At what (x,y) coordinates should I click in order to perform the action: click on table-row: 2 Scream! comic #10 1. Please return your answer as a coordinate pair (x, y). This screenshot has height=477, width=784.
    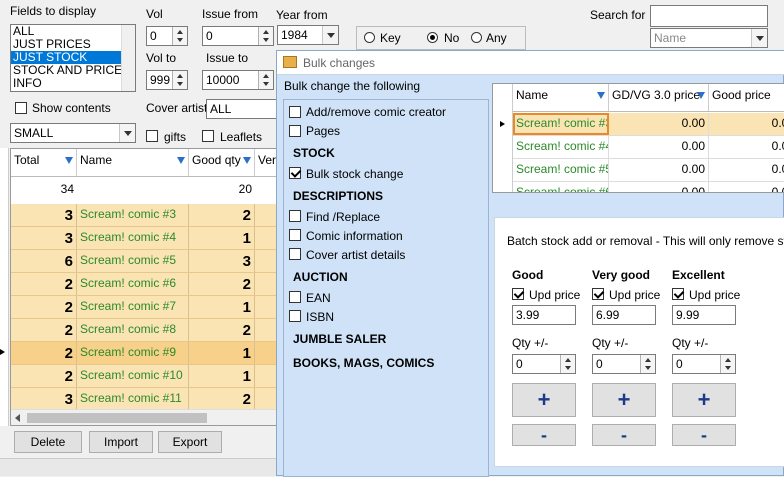
    Looking at the image, I should click on (144, 376).